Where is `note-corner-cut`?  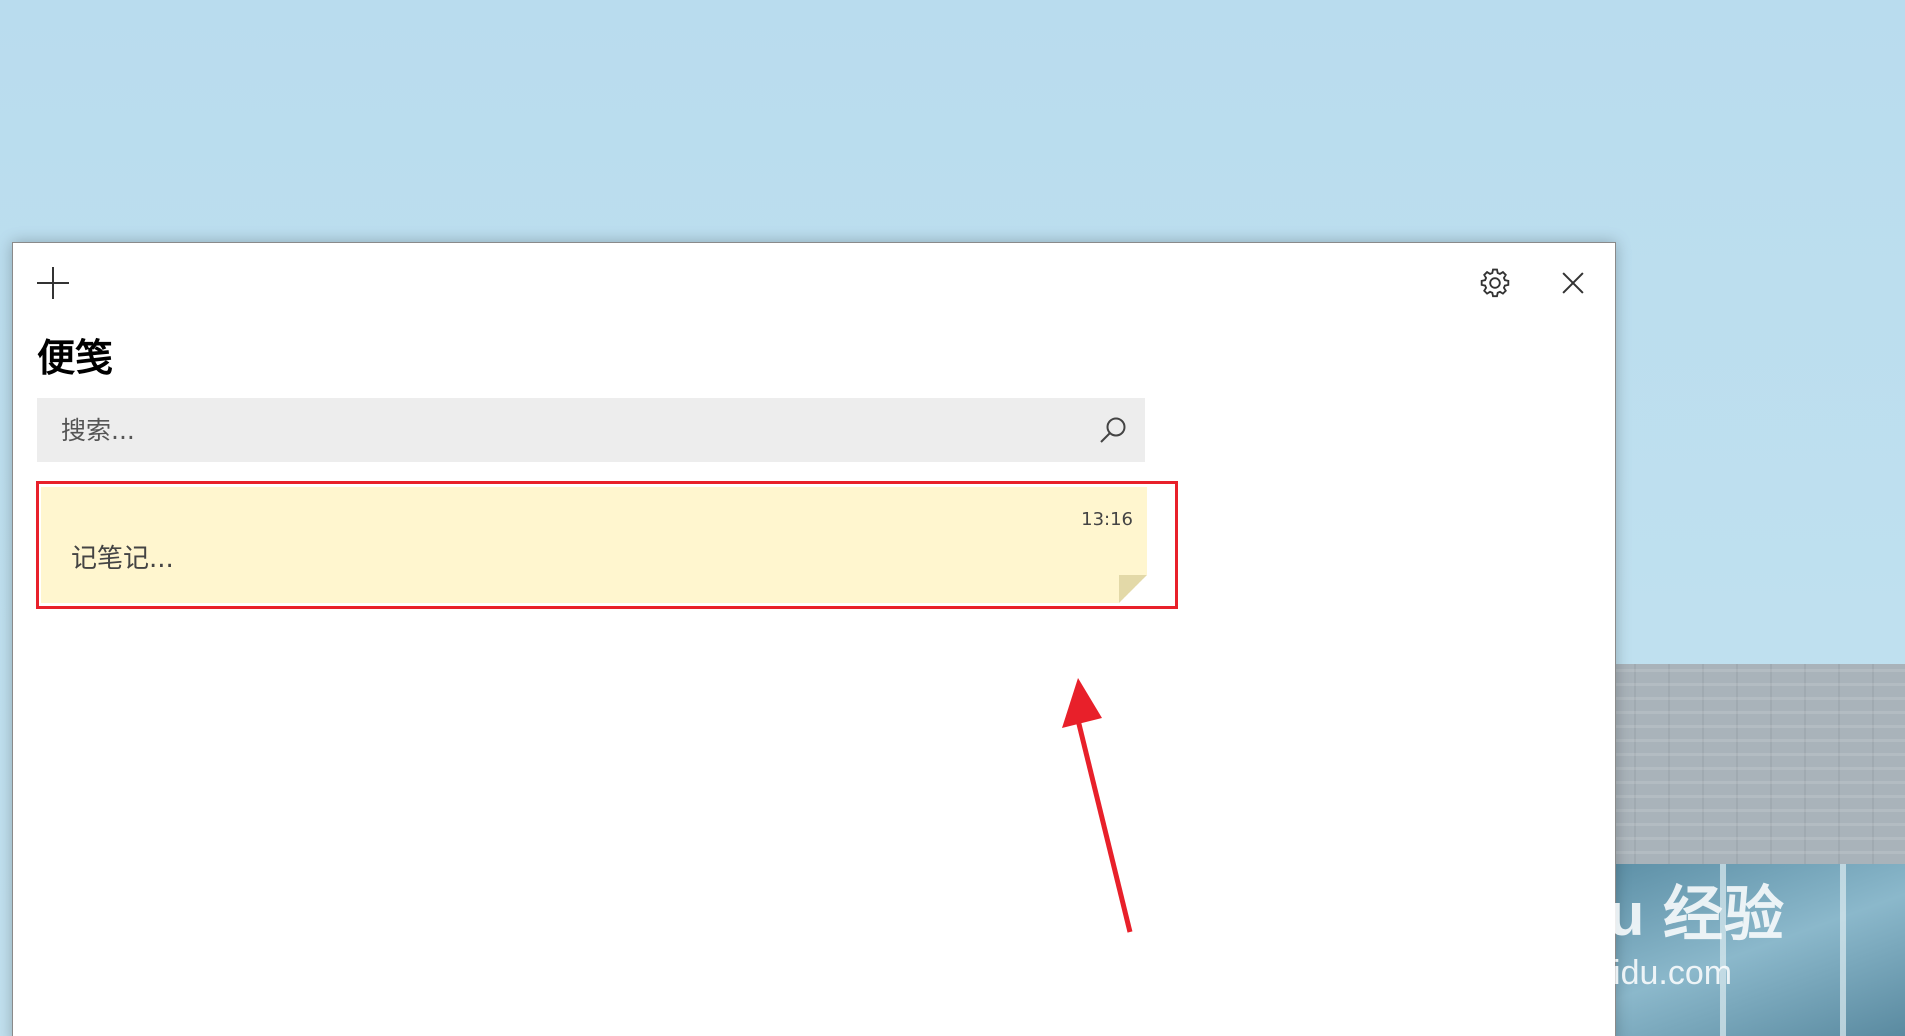 note-corner-cut is located at coordinates (1133, 589).